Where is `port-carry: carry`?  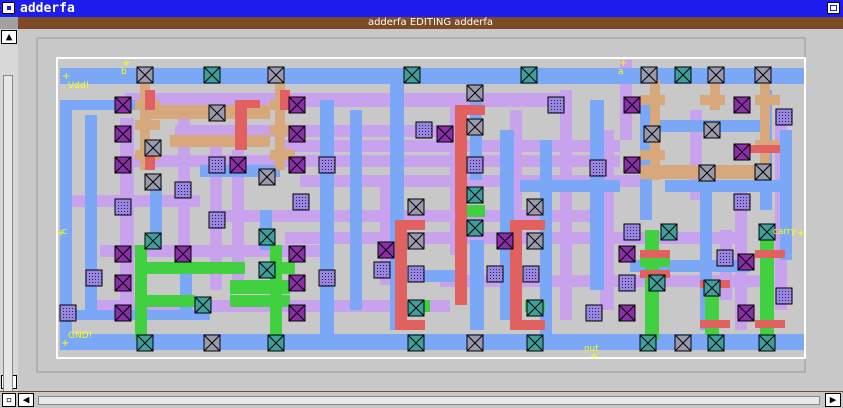
port-carry: carry is located at coordinates (785, 232).